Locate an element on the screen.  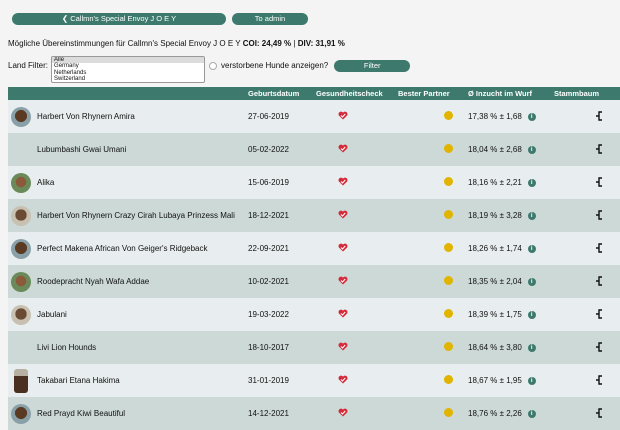
deceased-checkbox is located at coordinates (213, 66).